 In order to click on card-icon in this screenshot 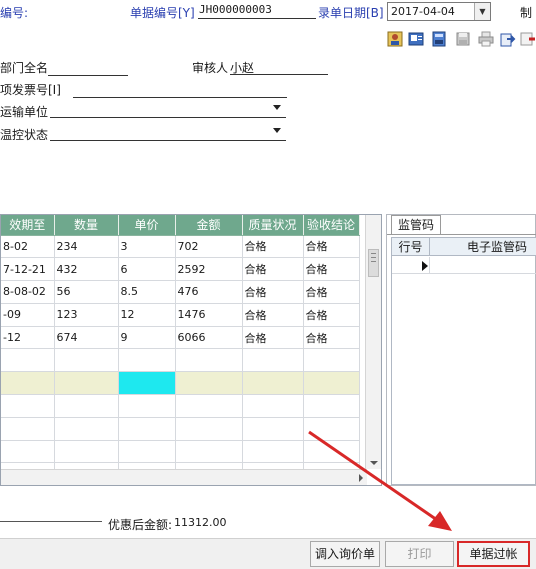, I will do `click(416, 39)`.